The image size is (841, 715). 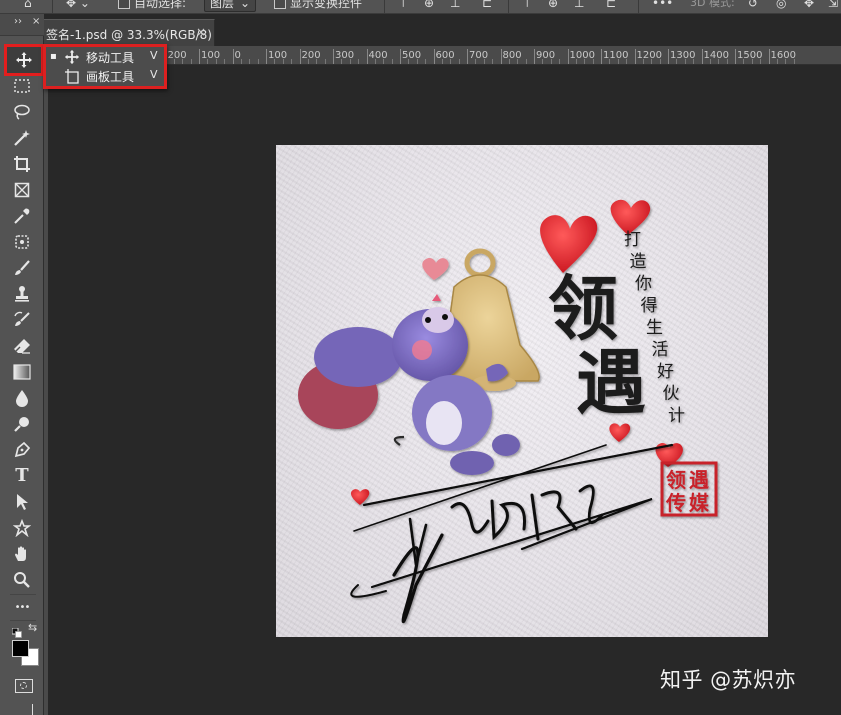 I want to click on more-tools: •••, so click(x=22, y=608).